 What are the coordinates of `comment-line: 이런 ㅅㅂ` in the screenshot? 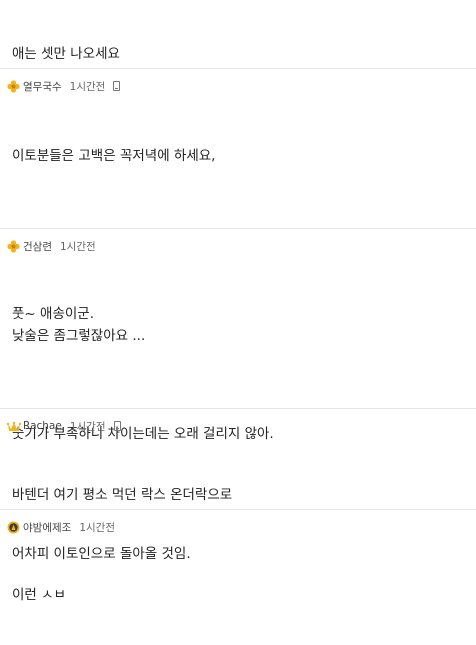 It's located at (39, 595).